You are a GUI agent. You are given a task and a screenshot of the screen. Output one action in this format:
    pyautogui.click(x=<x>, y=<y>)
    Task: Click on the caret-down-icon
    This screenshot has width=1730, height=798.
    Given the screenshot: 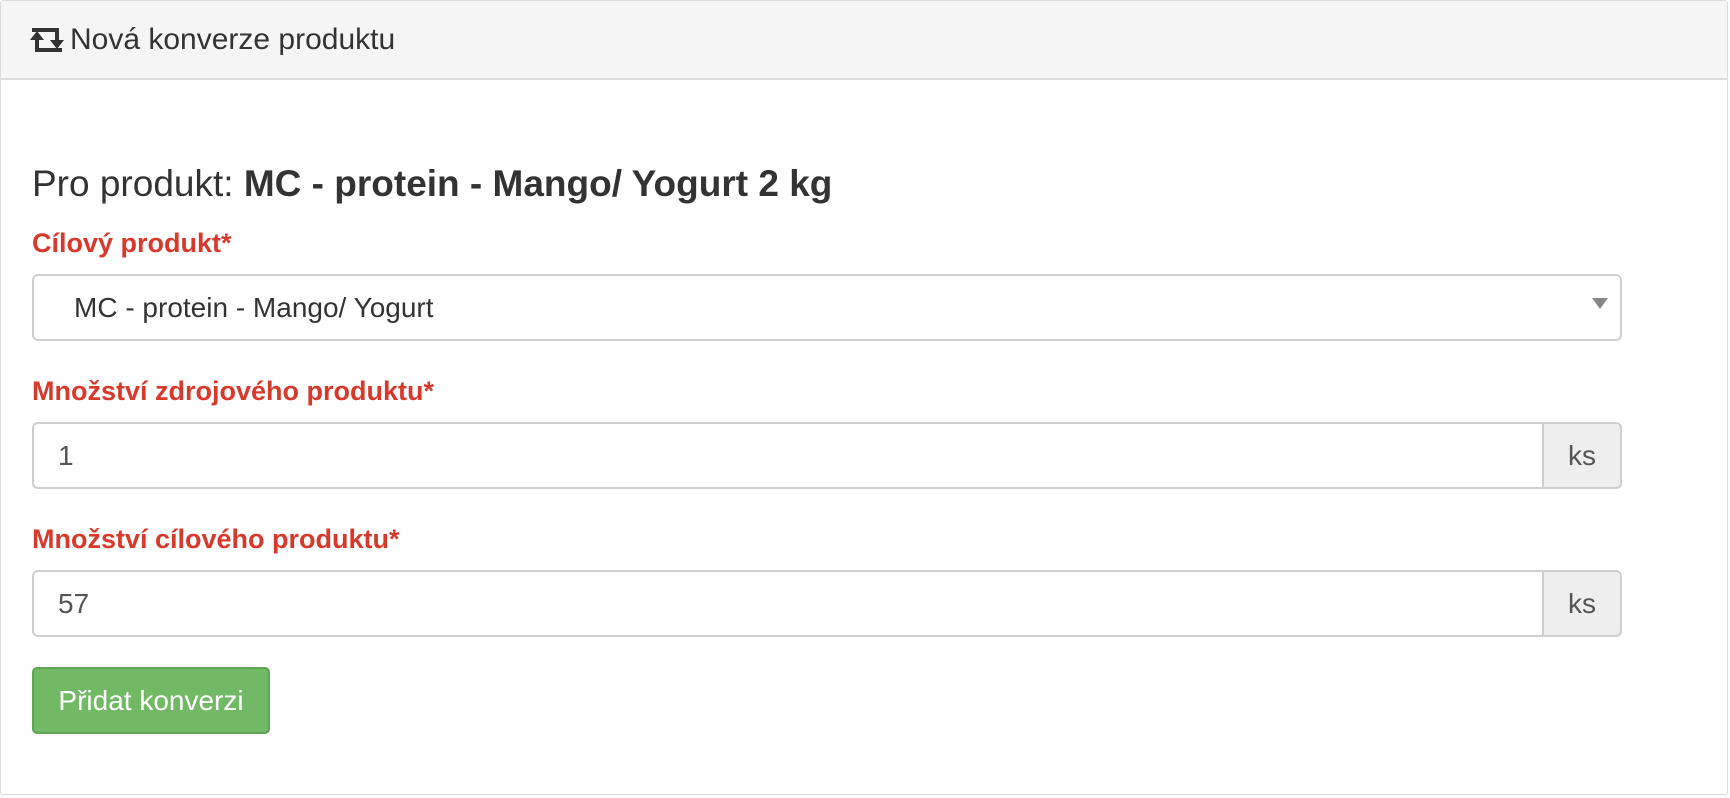 What is the action you would take?
    pyautogui.click(x=1600, y=303)
    